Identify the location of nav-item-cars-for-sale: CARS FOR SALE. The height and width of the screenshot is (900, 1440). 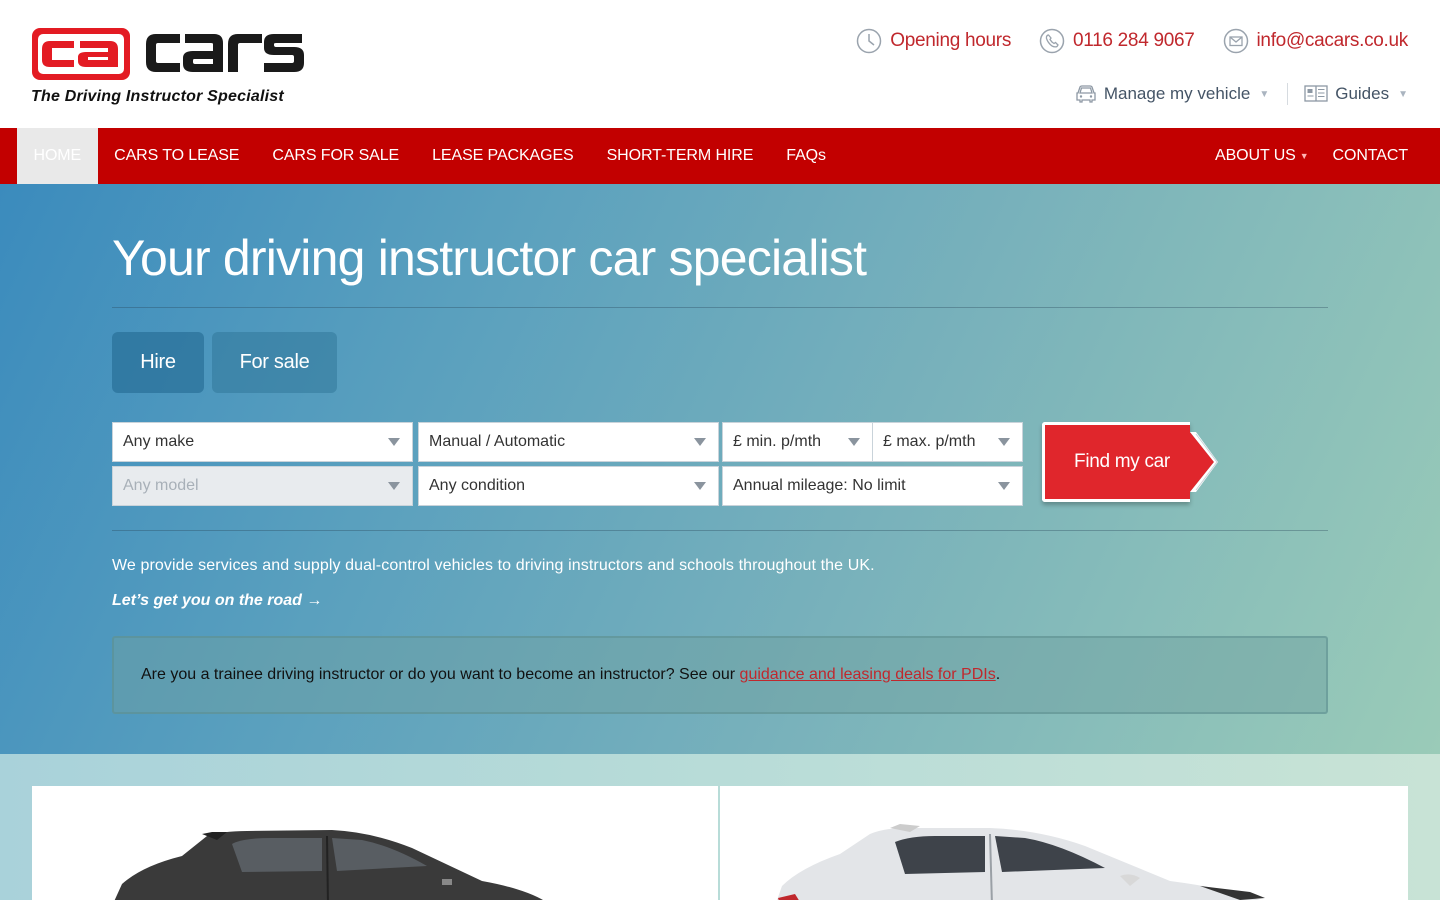
(336, 156).